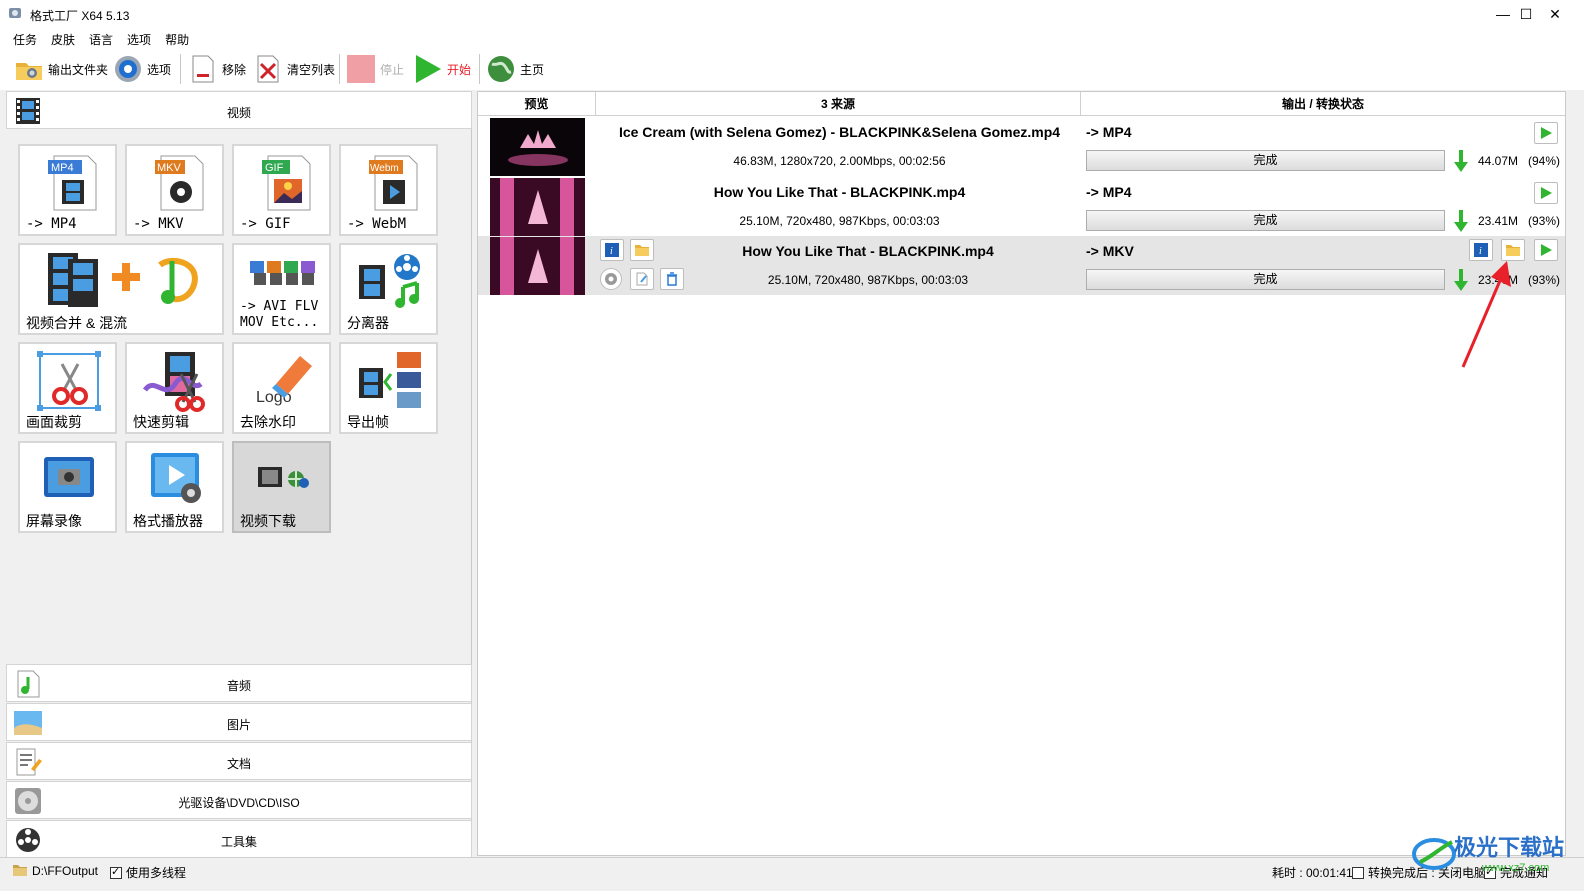  What do you see at coordinates (1109, 192) in the screenshot?
I see `output-format: -> MP4` at bounding box center [1109, 192].